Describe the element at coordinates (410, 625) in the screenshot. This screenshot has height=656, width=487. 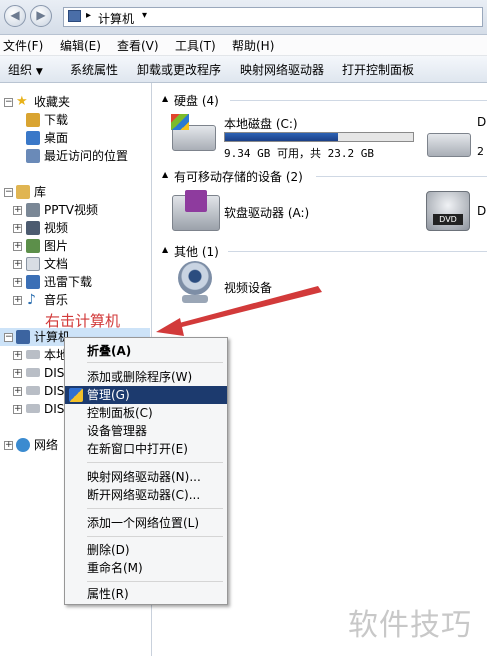
I see `watermark-text: 软件技巧` at that location.